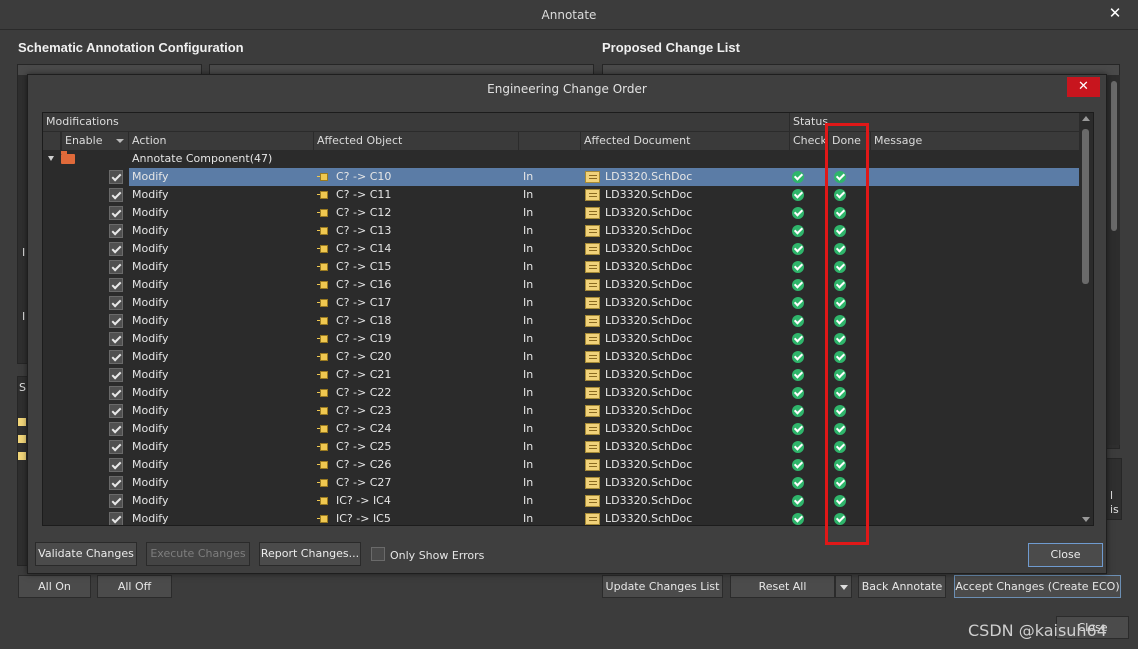  What do you see at coordinates (782, 586) in the screenshot?
I see `reset-all-button: Reset All` at bounding box center [782, 586].